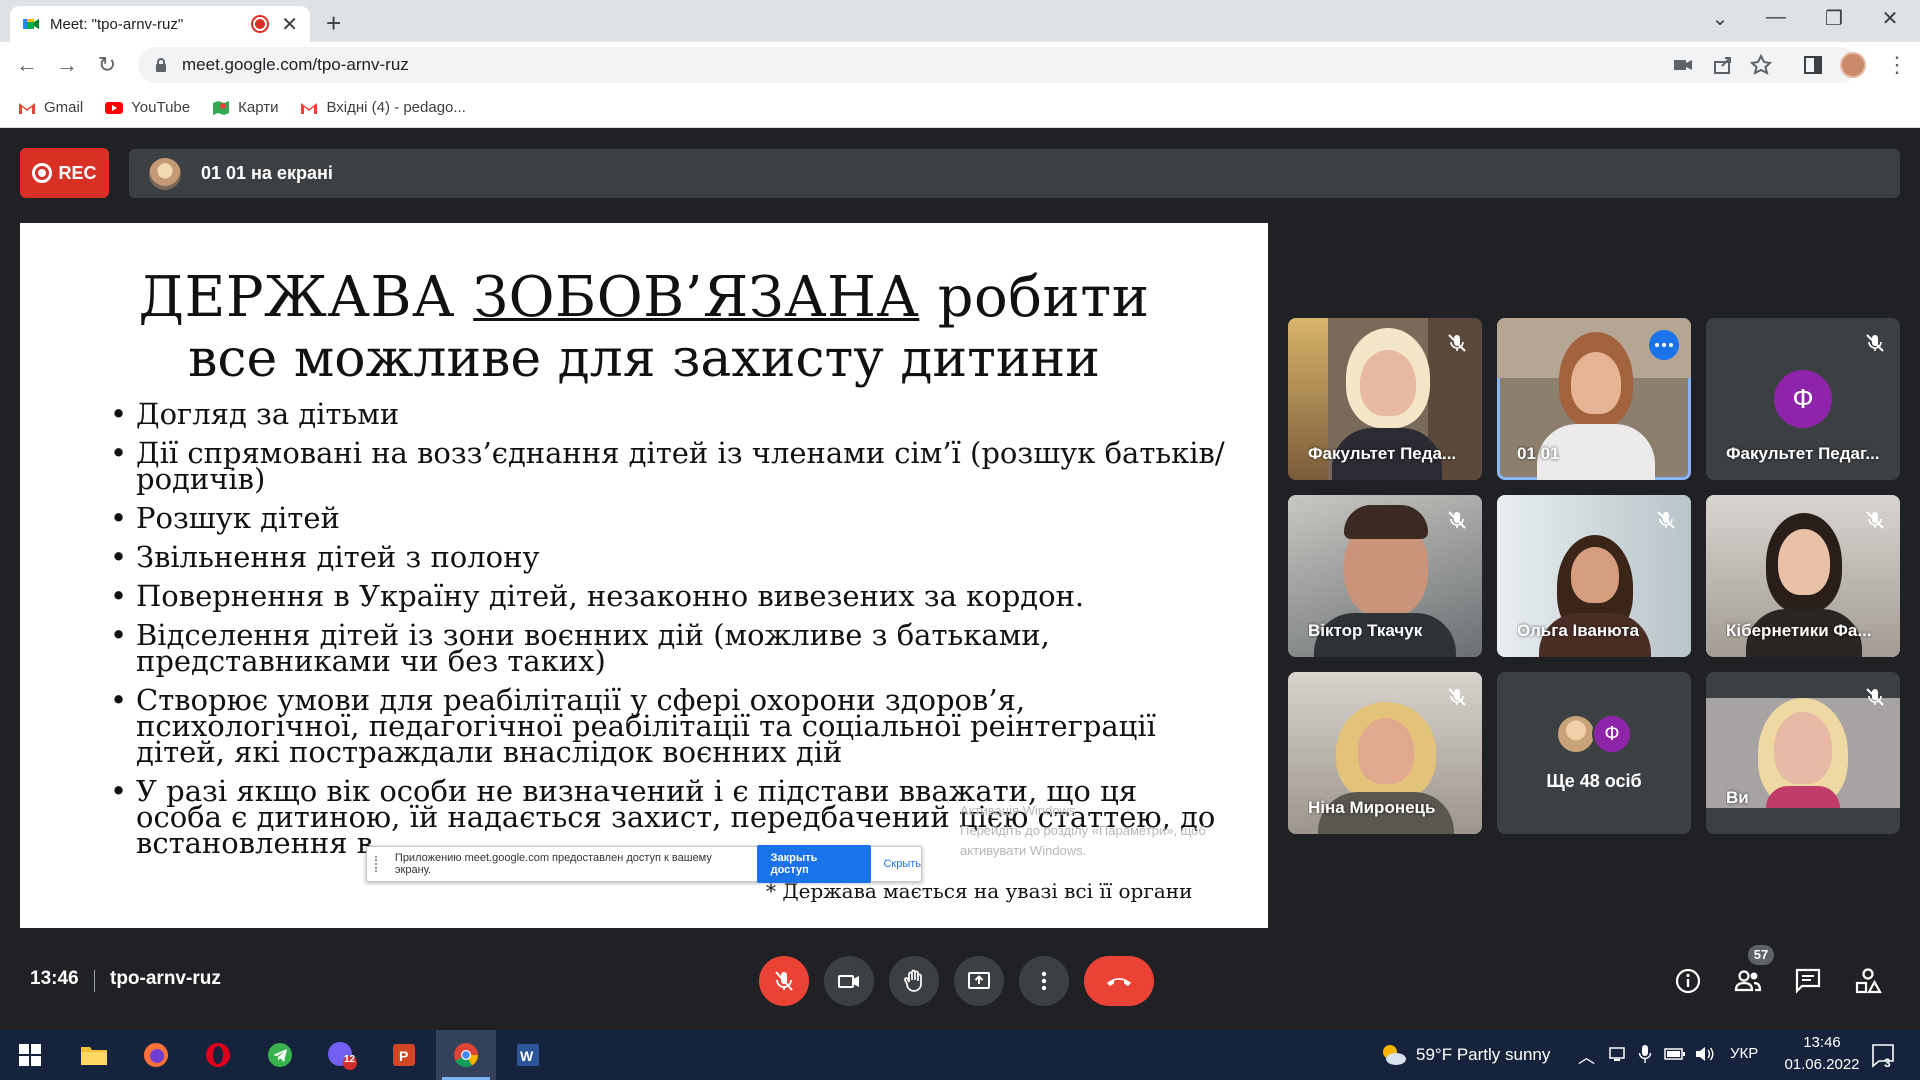 This screenshot has width=1920, height=1080. What do you see at coordinates (1586, 1055) in the screenshot?
I see `show-hidden-icons-icon: ︿` at bounding box center [1586, 1055].